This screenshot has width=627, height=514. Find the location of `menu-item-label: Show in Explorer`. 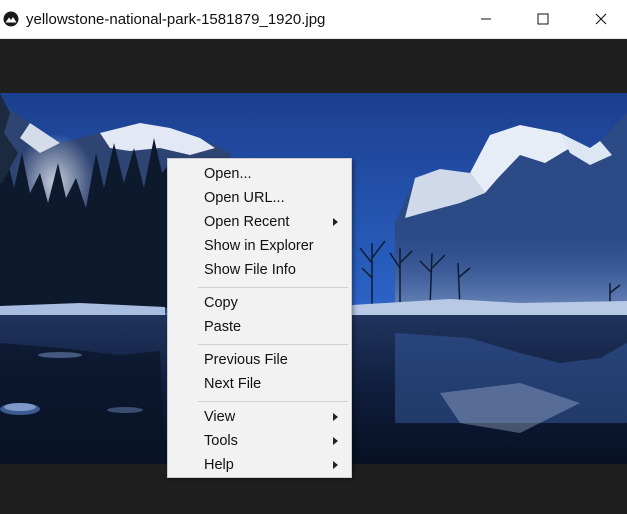

menu-item-label: Show in Explorer is located at coordinates (259, 246).